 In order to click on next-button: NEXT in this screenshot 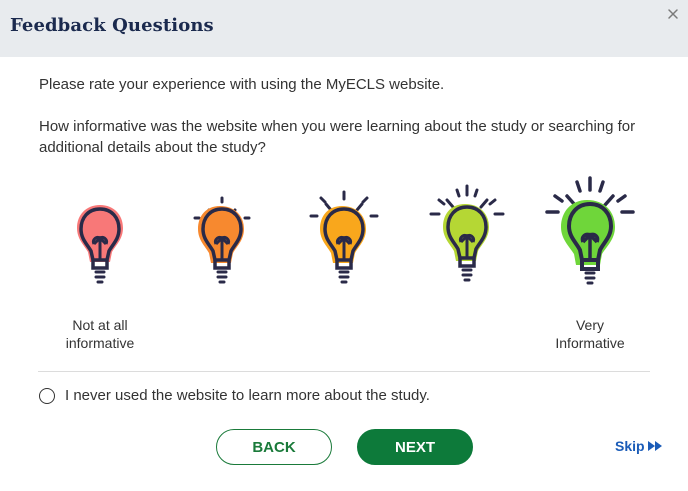, I will do `click(415, 447)`.